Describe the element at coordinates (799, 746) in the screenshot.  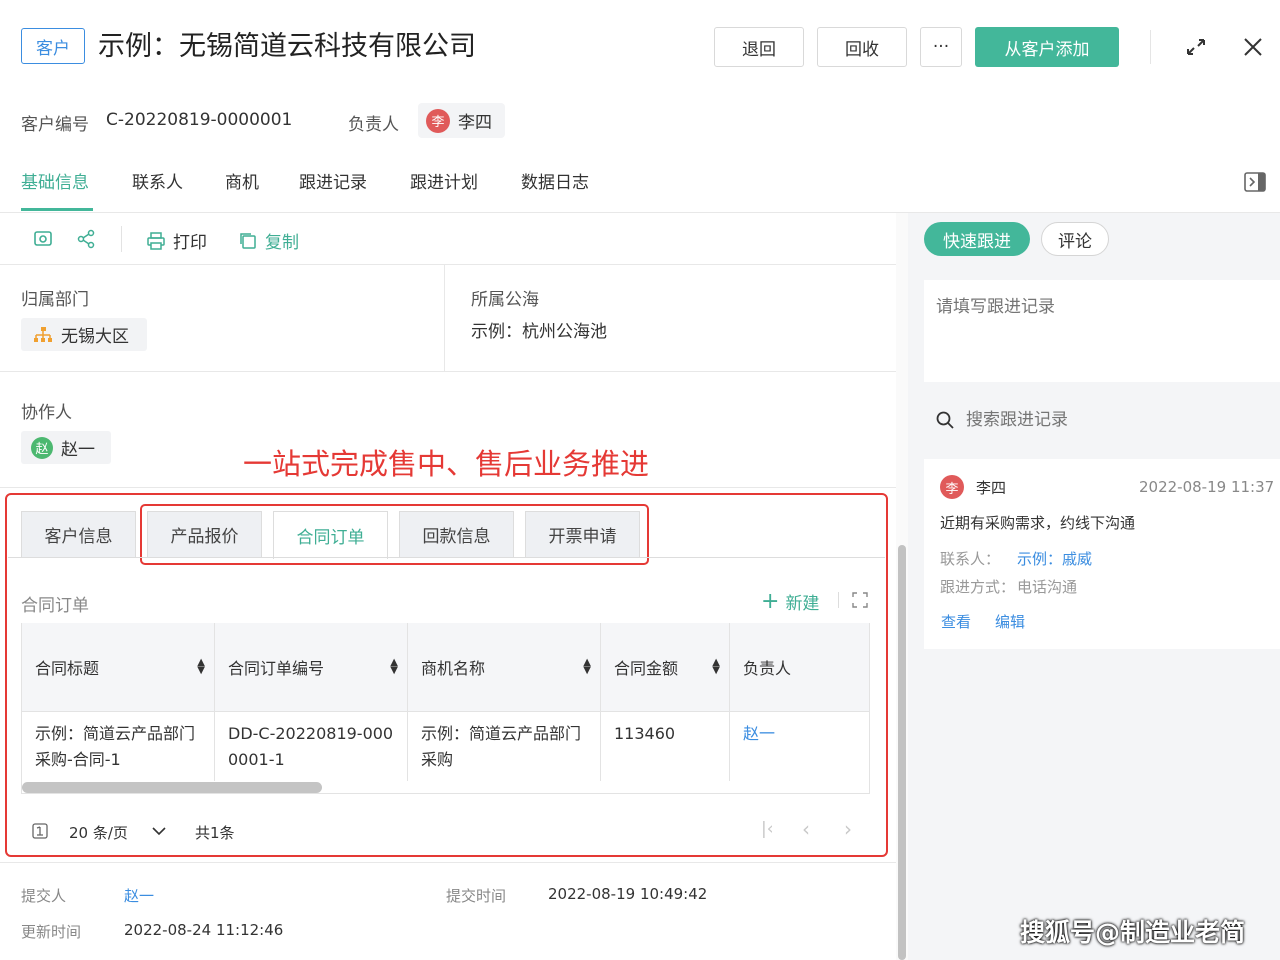
I see `table-cell-owner: 赵一` at that location.